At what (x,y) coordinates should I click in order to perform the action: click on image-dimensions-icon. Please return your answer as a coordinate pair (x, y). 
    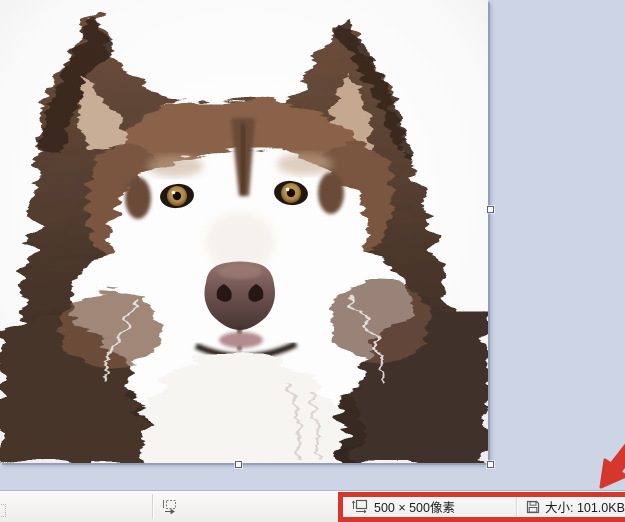
    Looking at the image, I should click on (360, 506).